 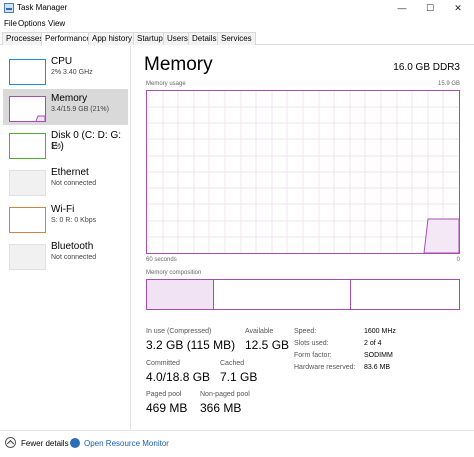 I want to click on sidebar-item-label: Memory, so click(x=69, y=98).